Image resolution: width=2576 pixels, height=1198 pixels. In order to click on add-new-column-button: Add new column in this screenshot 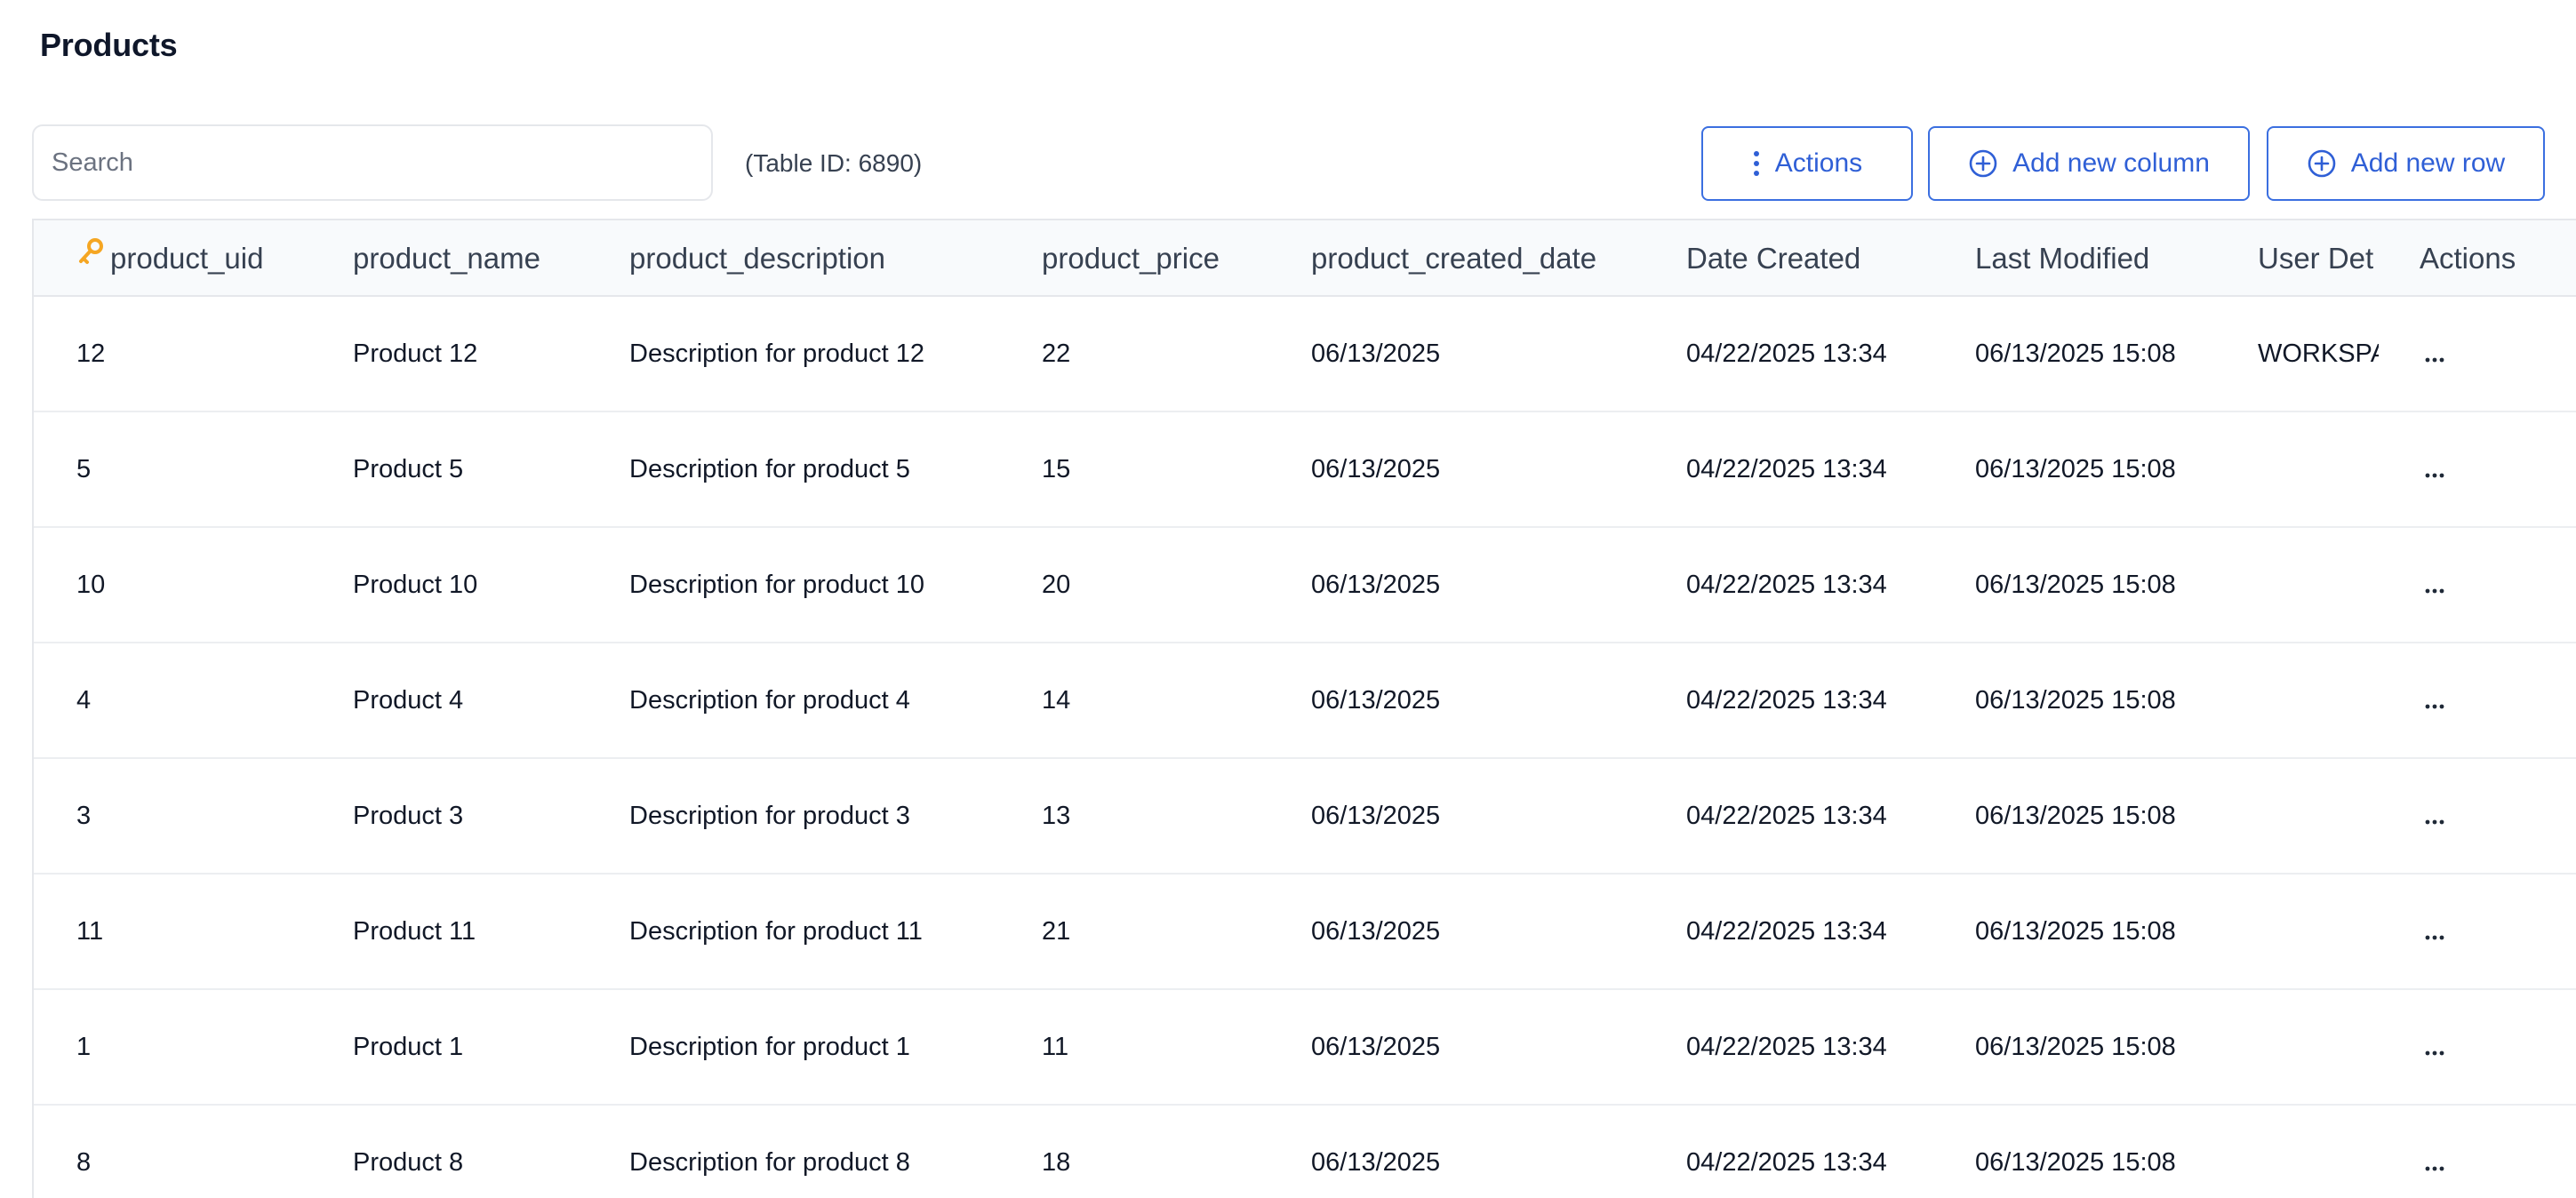, I will do `click(2089, 163)`.